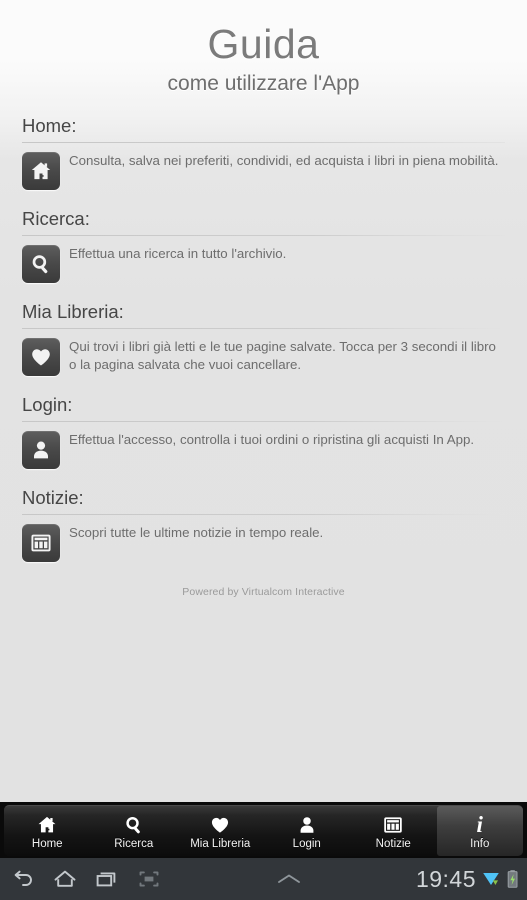 This screenshot has width=527, height=900. What do you see at coordinates (56, 218) in the screenshot?
I see `section-heading: Ricerca:` at bounding box center [56, 218].